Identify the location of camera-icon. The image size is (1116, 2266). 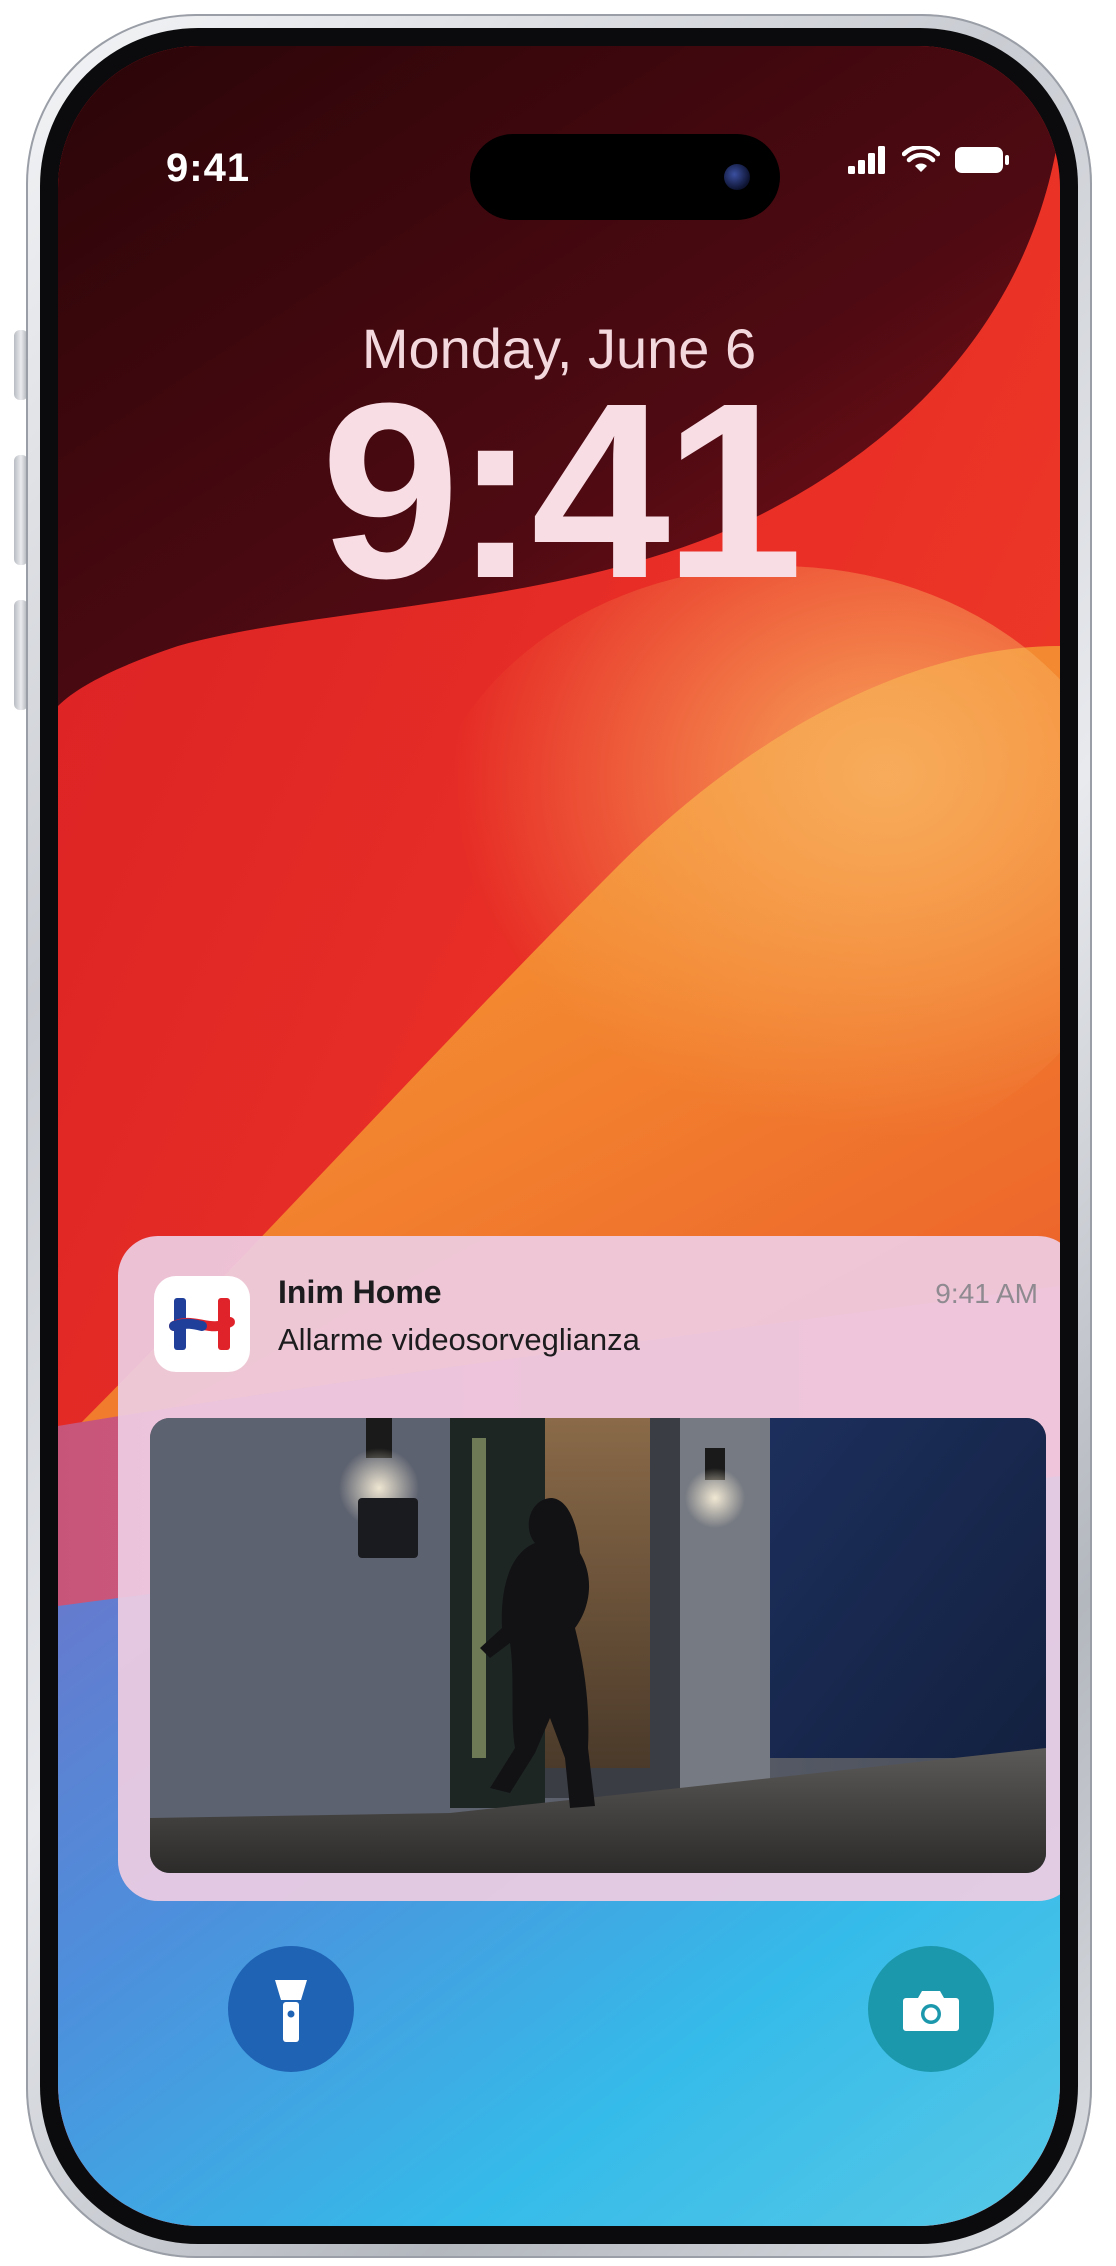
(931, 2011).